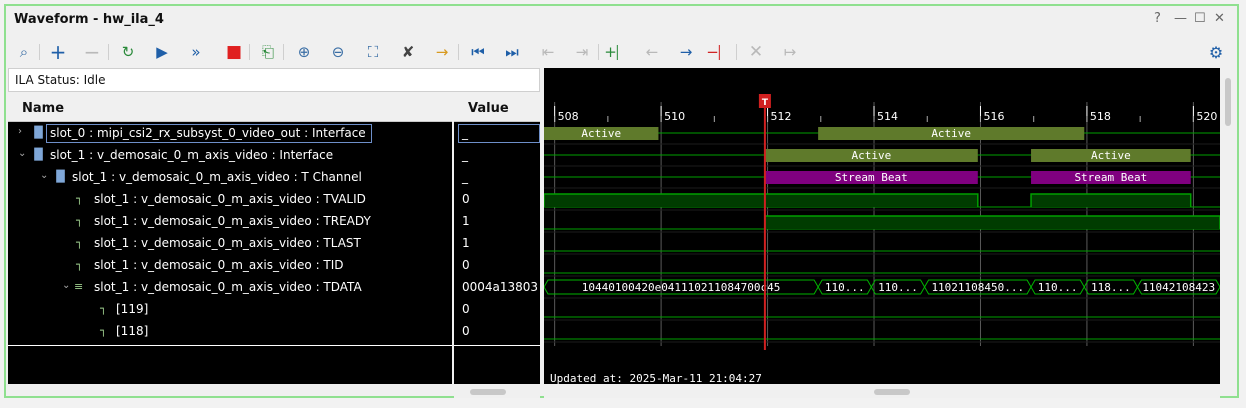 This screenshot has width=1246, height=408. Describe the element at coordinates (618, 52) in the screenshot. I see `add-marker-icon: +⎸` at that location.